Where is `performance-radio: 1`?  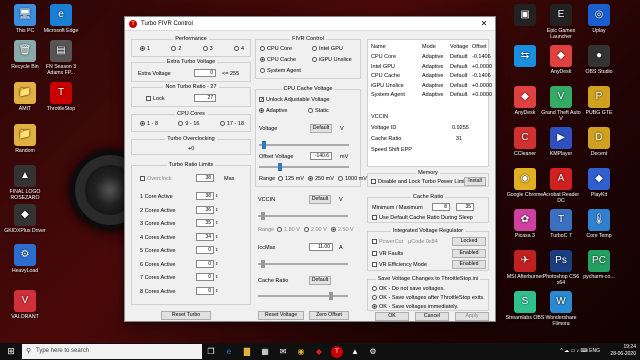
performance-radio: 1 is located at coordinates (145, 49).